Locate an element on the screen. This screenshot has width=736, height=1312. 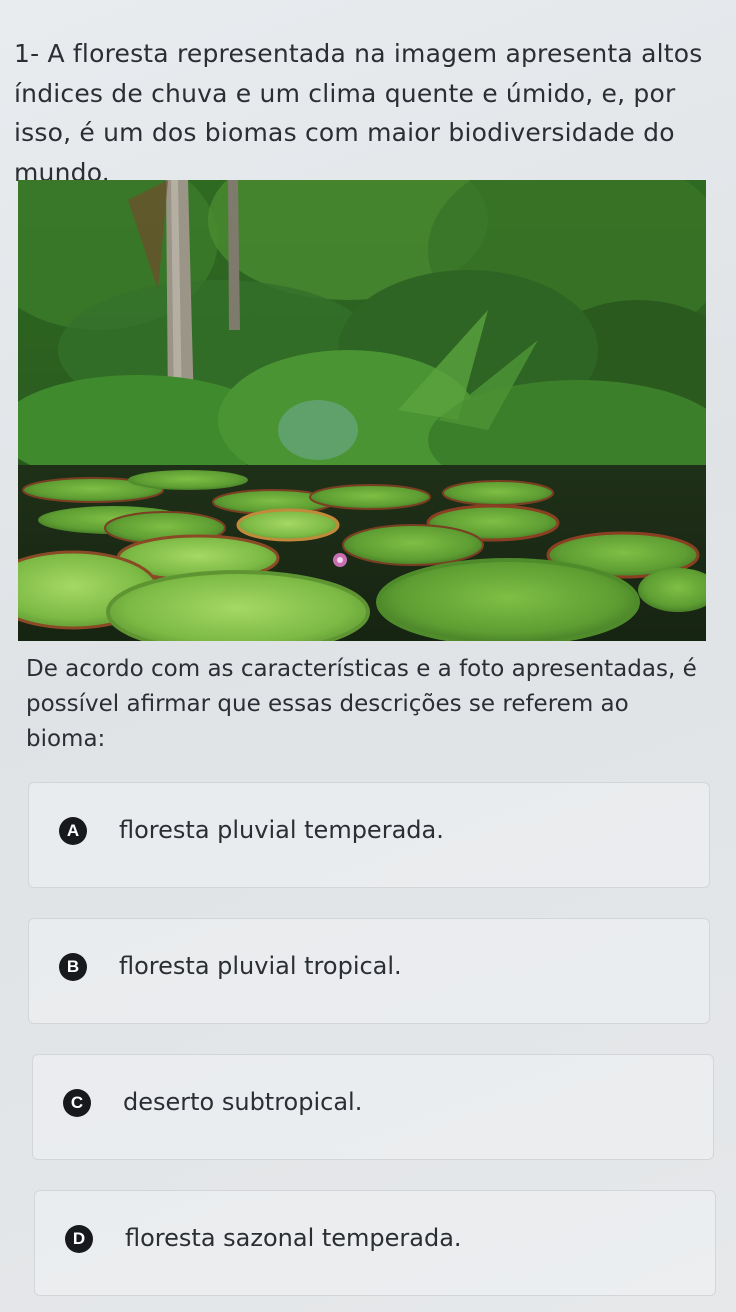
option-d: D floresta sazonal temperada. is located at coordinates (375, 1243).